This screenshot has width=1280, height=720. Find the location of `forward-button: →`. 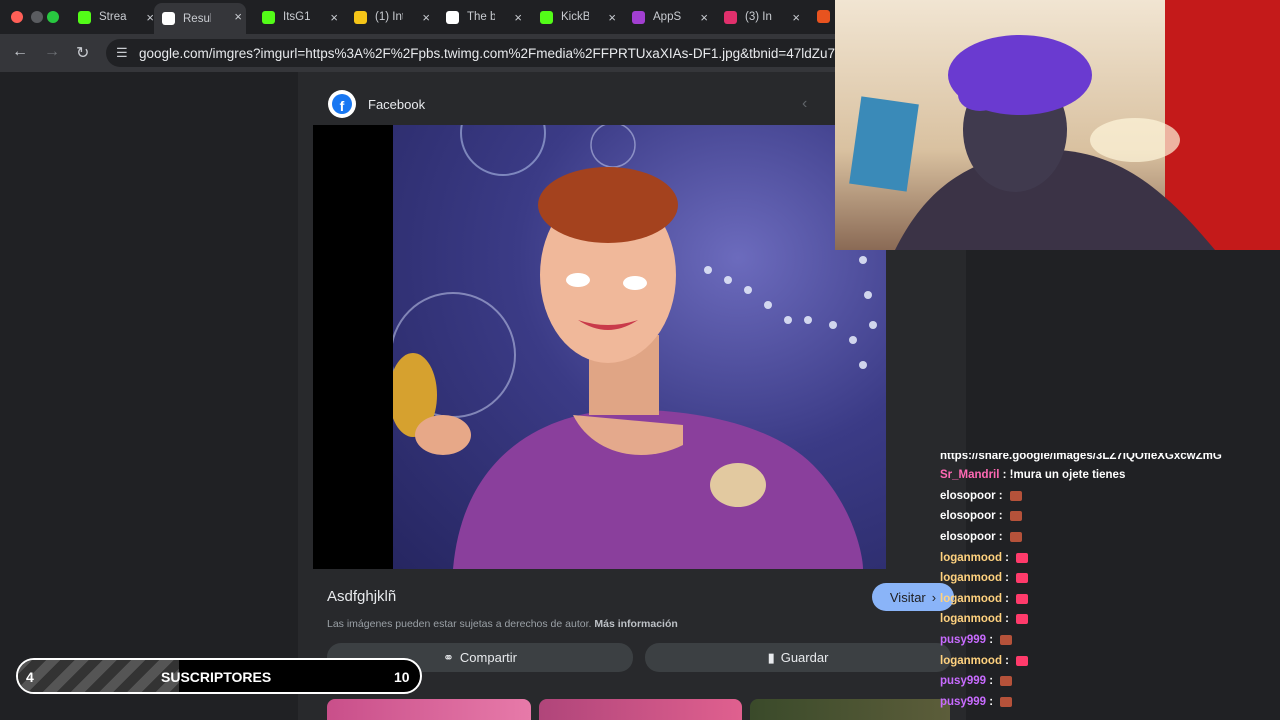

forward-button: → is located at coordinates (52, 52).